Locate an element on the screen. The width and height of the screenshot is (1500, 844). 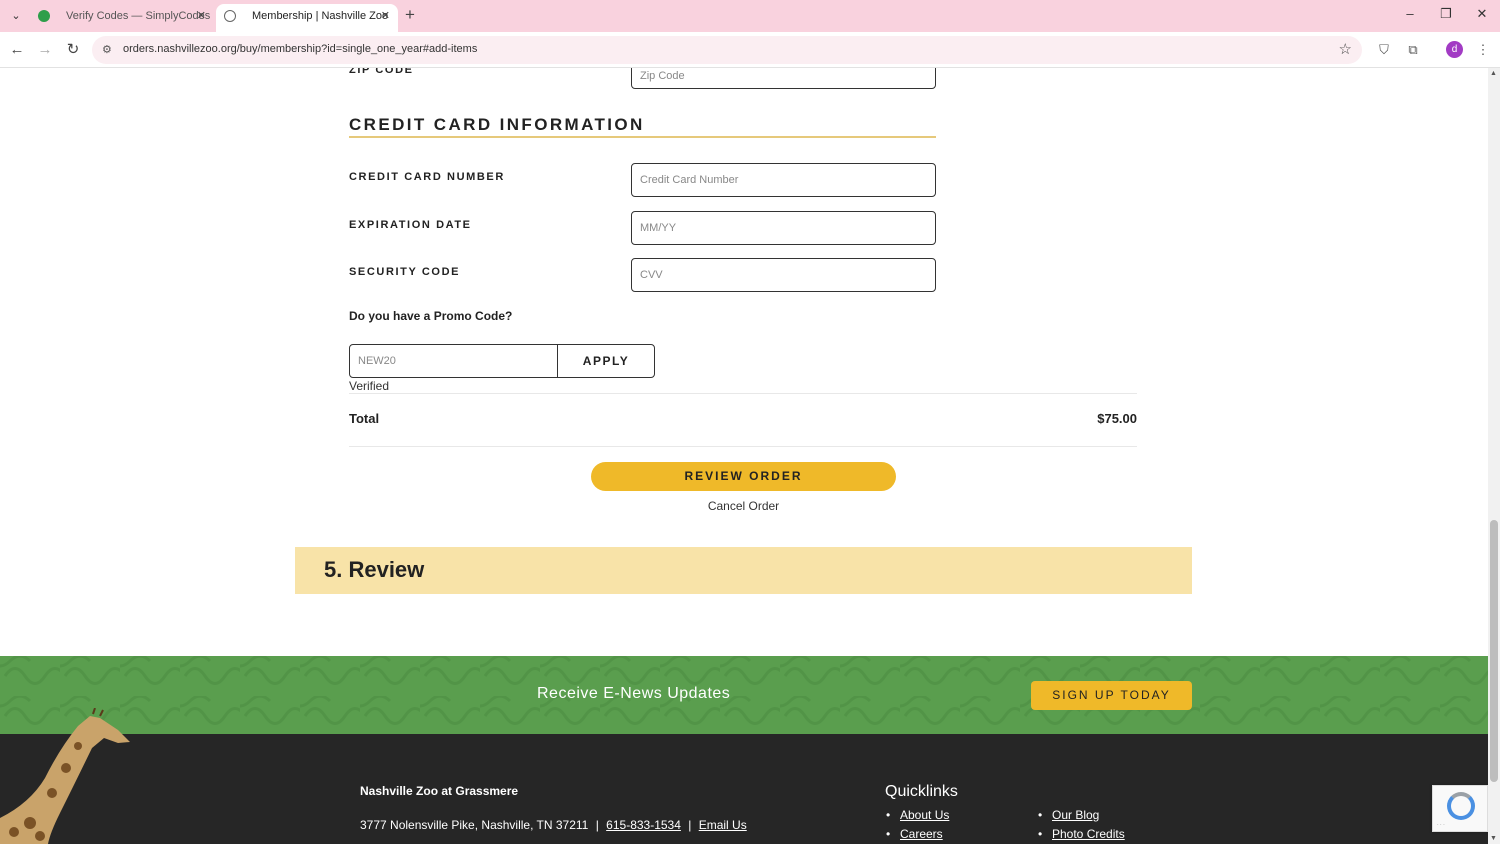
quicklink-careers: Careers is located at coordinates (914, 834).